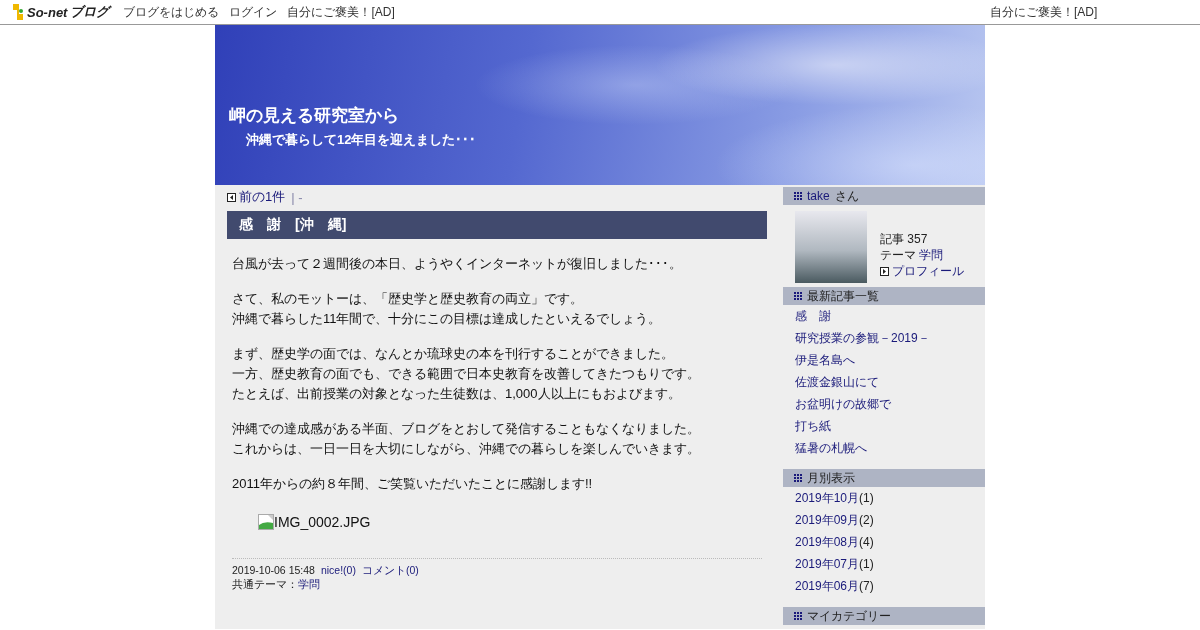  Describe the element at coordinates (497, 225) in the screenshot. I see `article-title: 感 謝 [沖 縄]` at that location.